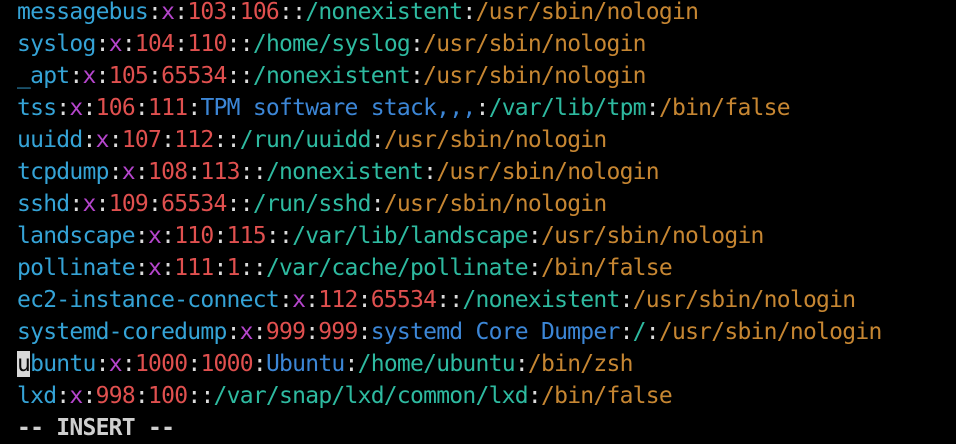 The width and height of the screenshot is (956, 444). Describe the element at coordinates (233, 268) in the screenshot. I see `gid-field: 1` at that location.